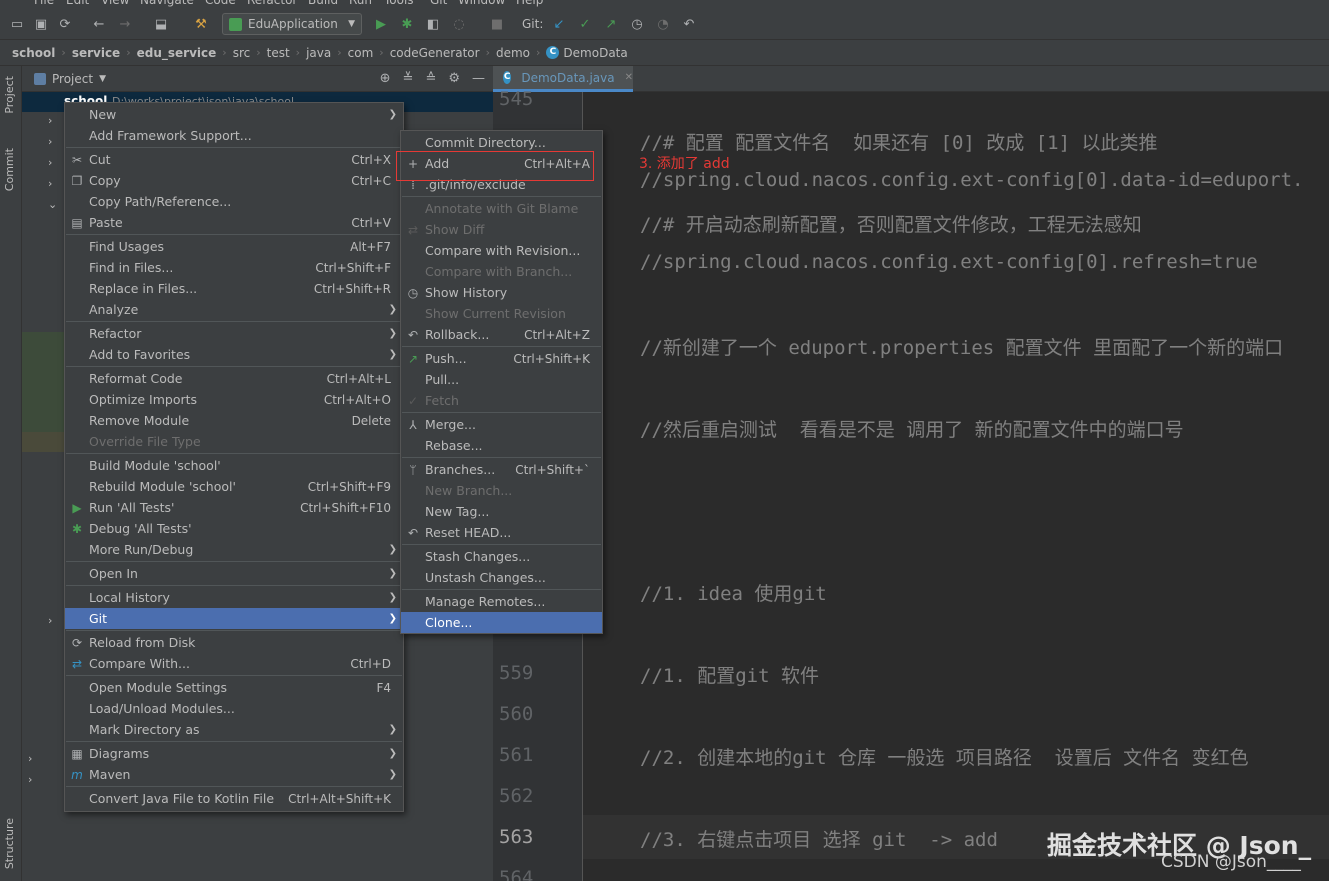  Describe the element at coordinates (161, 24) in the screenshot. I see `recent-locations-icon: ⬓` at that location.